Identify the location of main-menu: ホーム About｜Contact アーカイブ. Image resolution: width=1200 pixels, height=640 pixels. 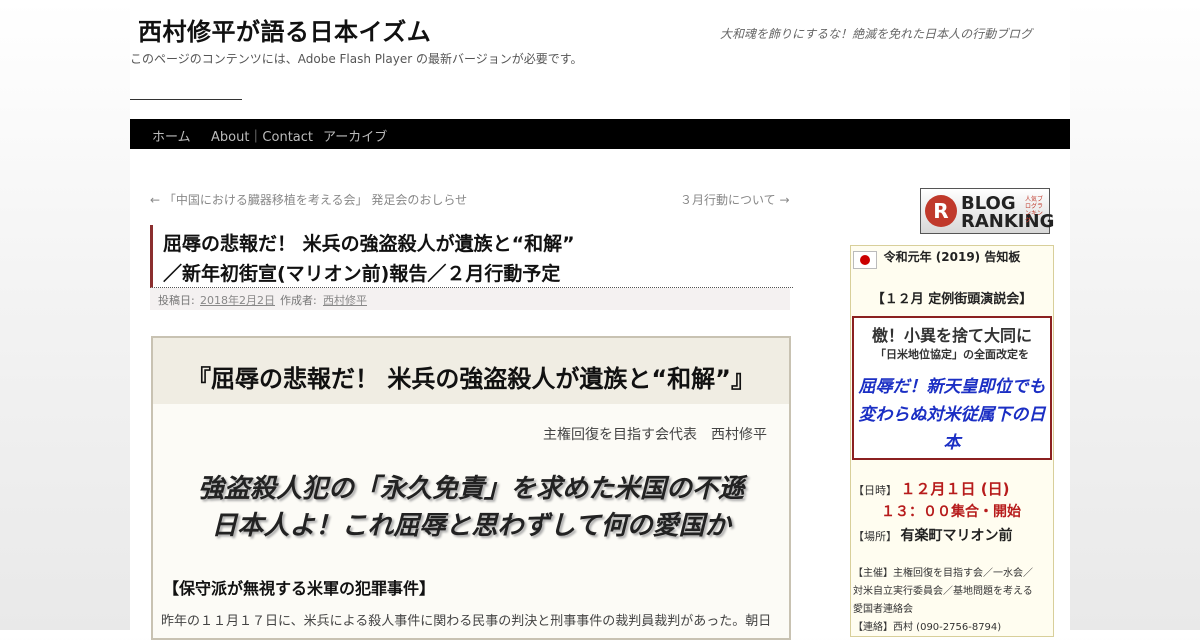
(600, 134).